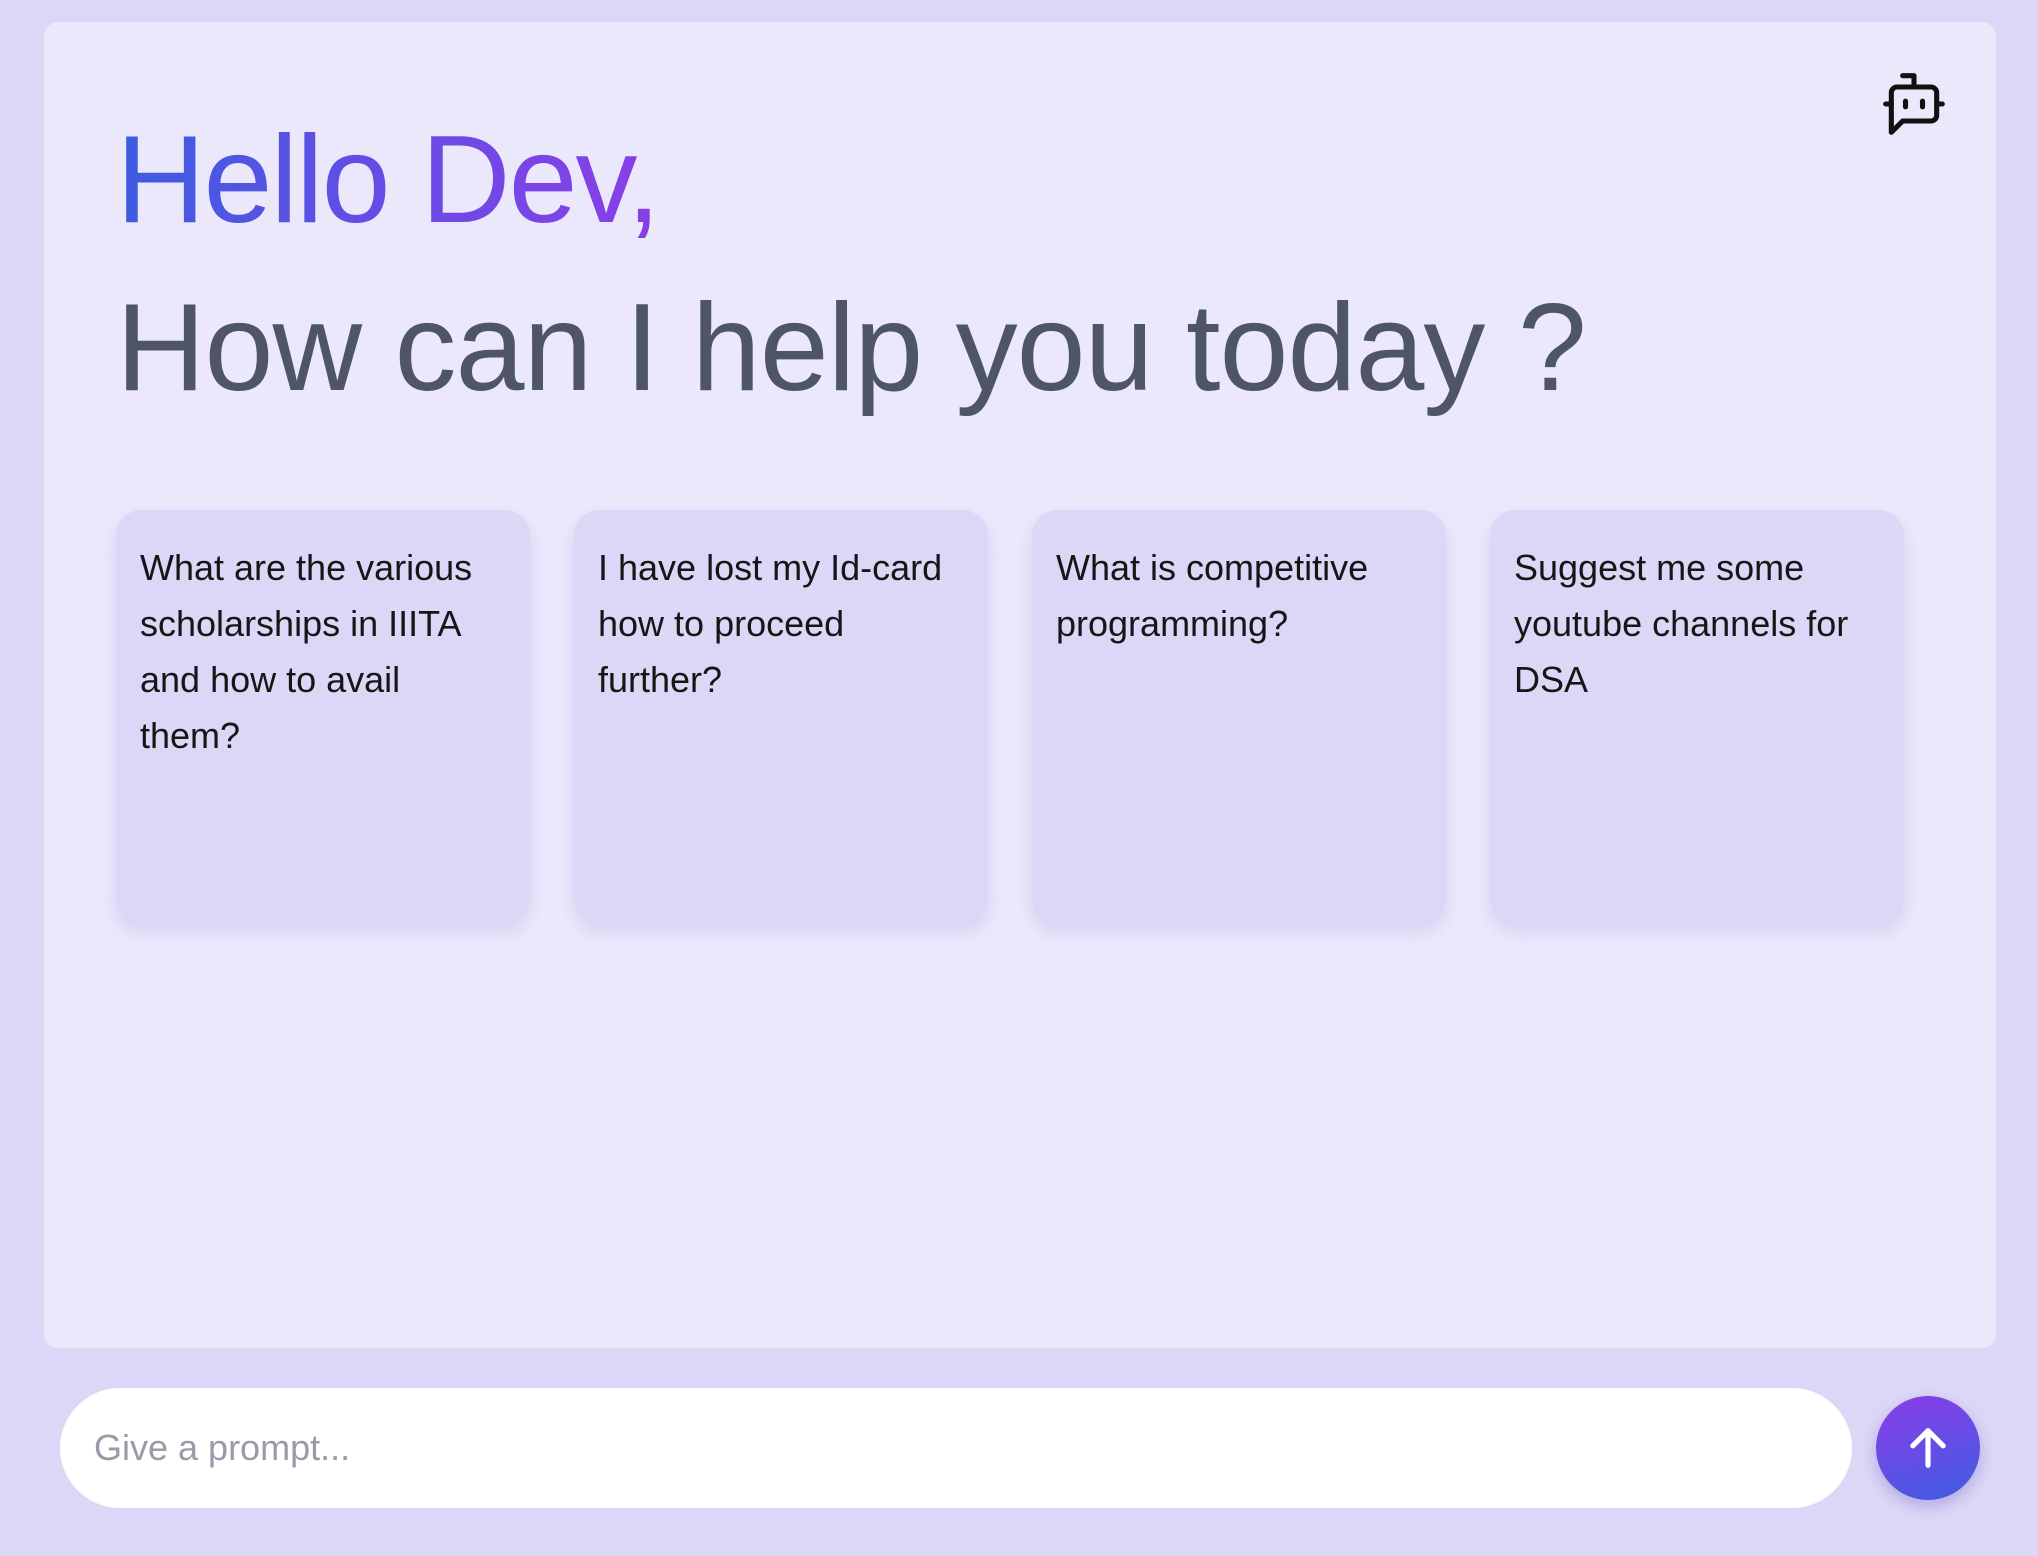 Image resolution: width=2038 pixels, height=1556 pixels. I want to click on help-subtitle: How can I help you today ?, so click(851, 348).